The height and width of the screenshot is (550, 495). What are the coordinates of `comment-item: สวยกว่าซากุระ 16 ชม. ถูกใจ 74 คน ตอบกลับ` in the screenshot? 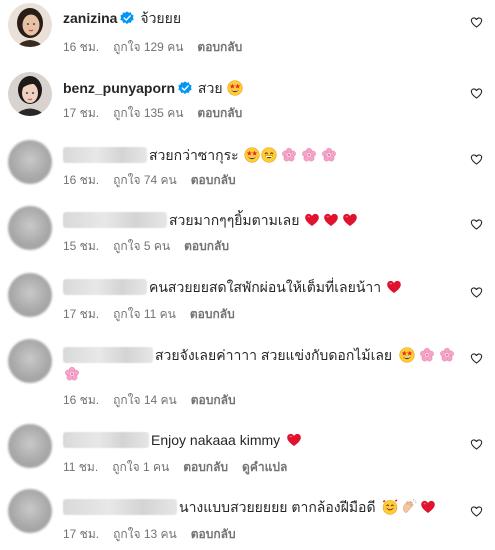 It's located at (247, 162).